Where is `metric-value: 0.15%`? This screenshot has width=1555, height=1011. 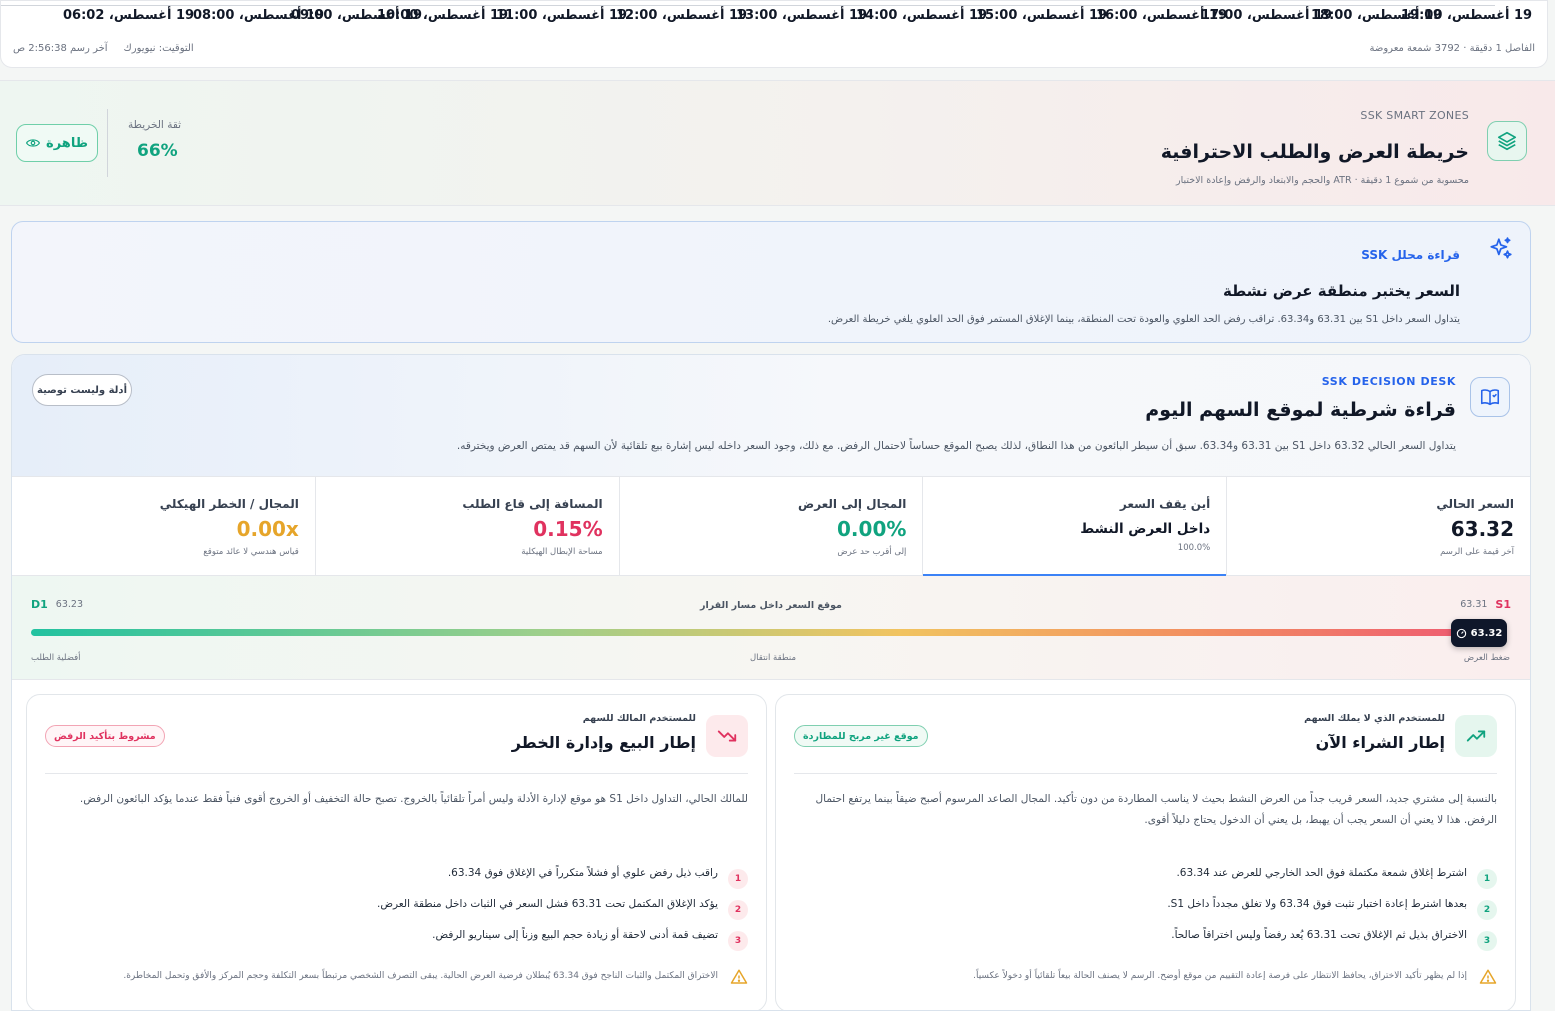 metric-value: 0.15% is located at coordinates (568, 529).